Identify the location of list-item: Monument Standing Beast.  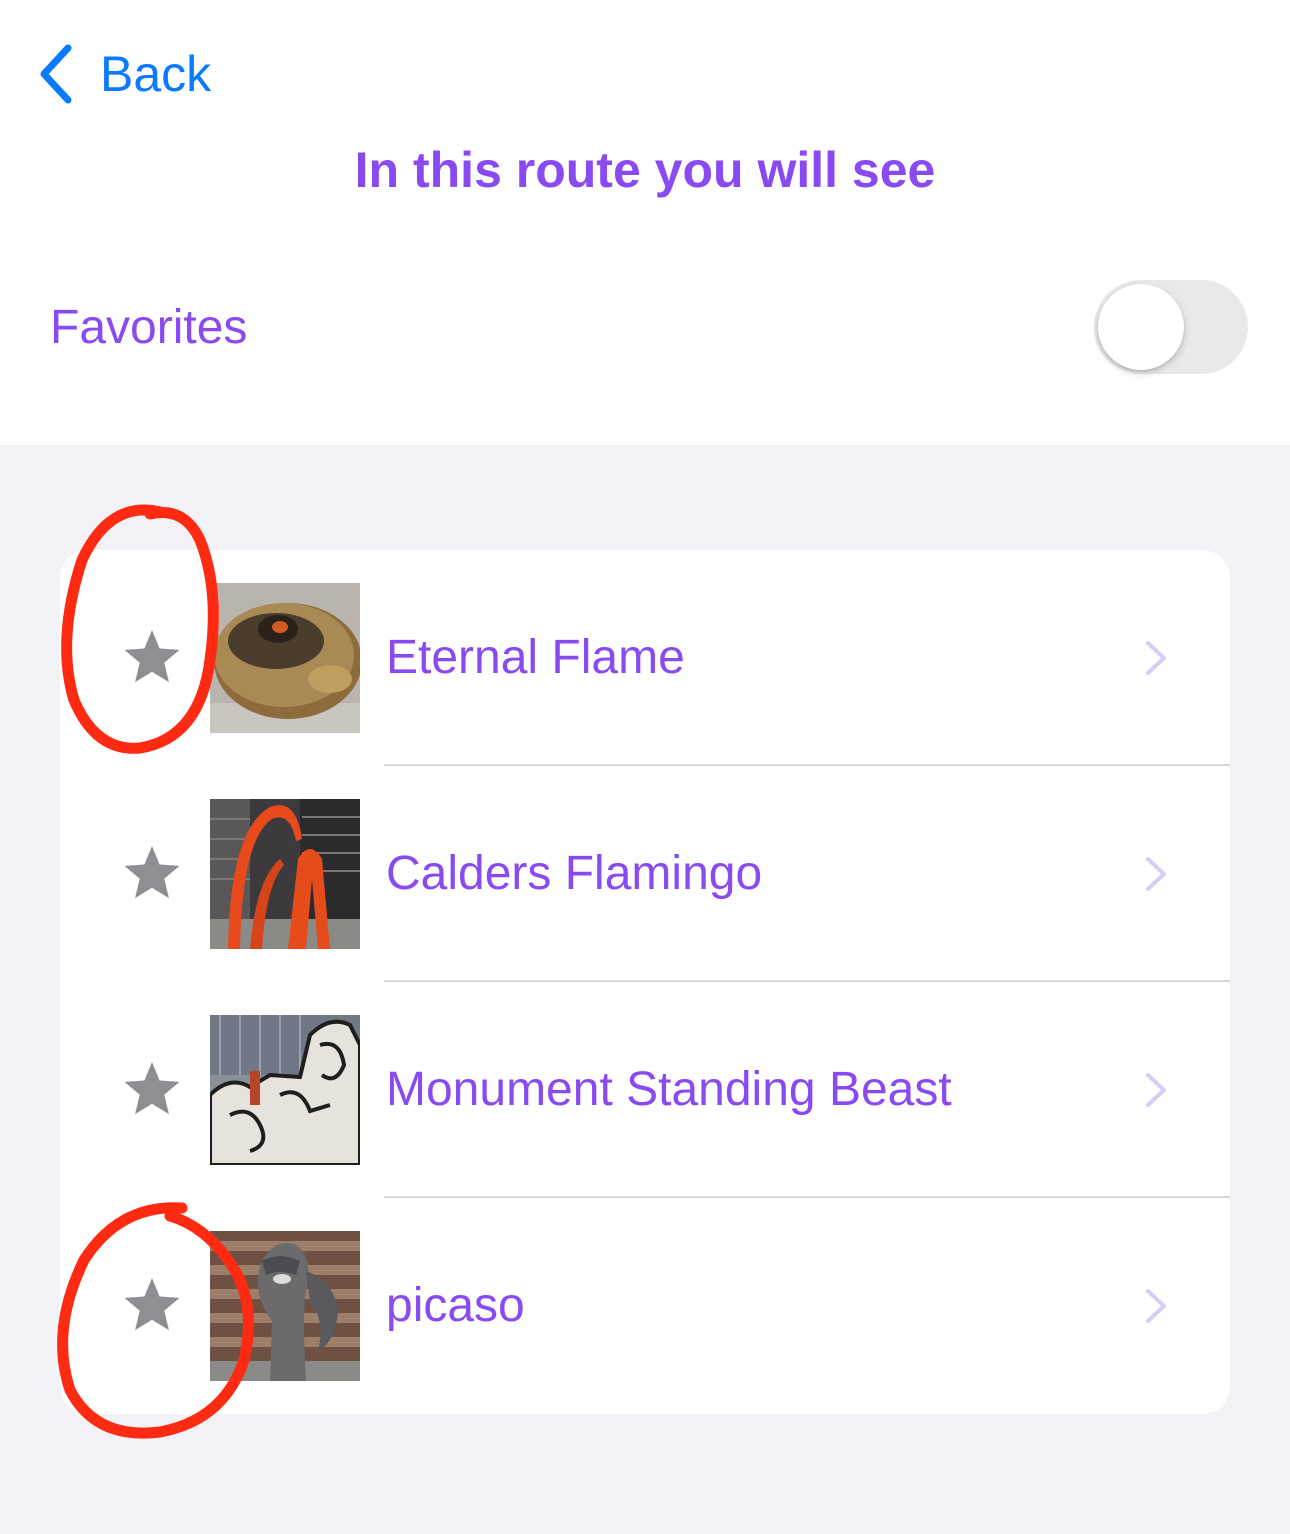
(645, 1090).